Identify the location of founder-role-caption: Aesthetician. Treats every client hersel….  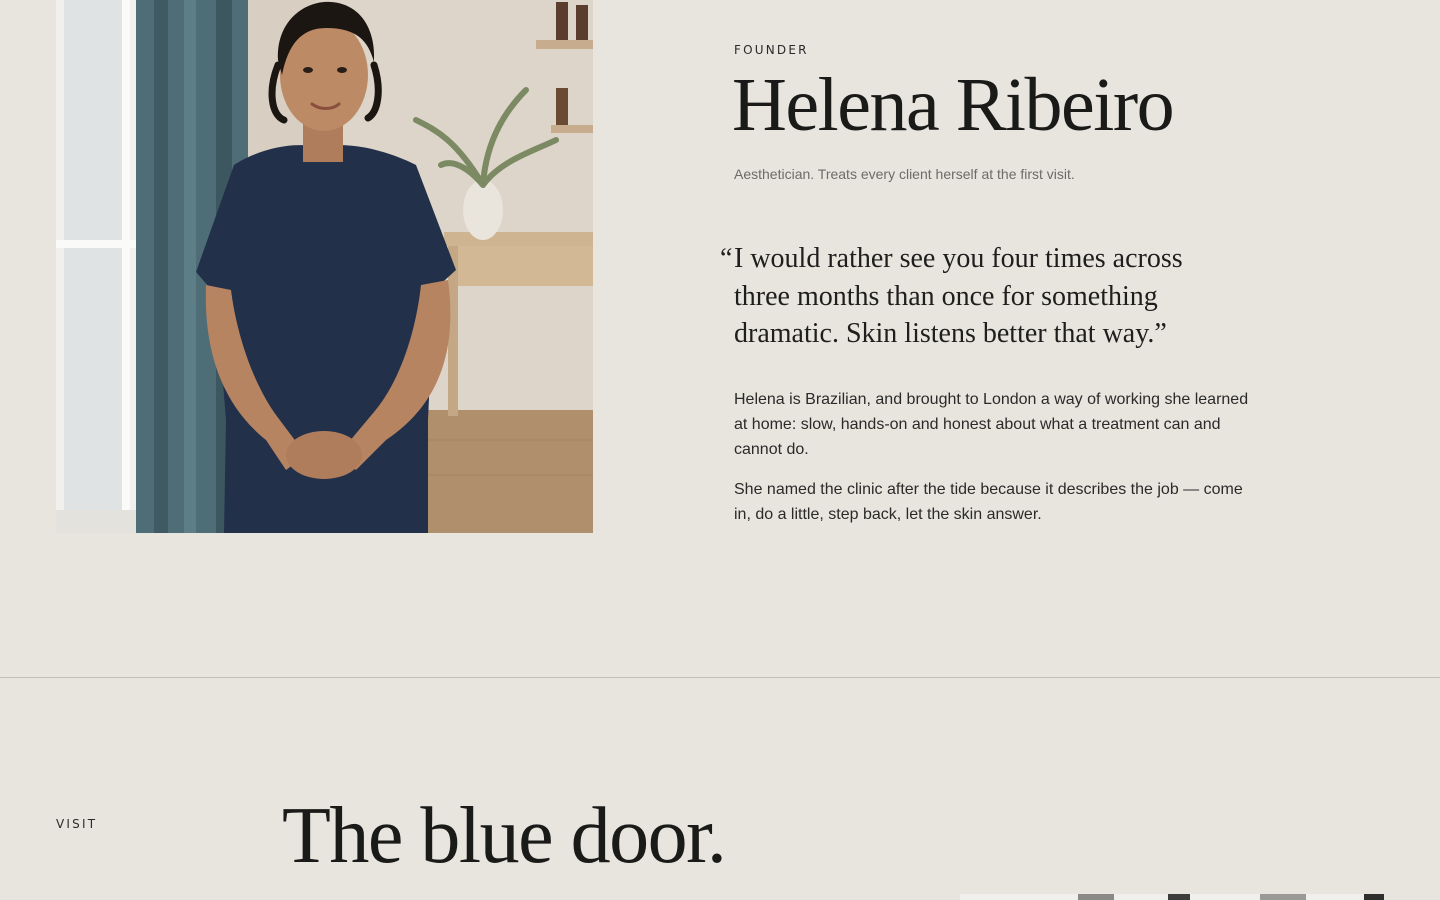
(904, 174).